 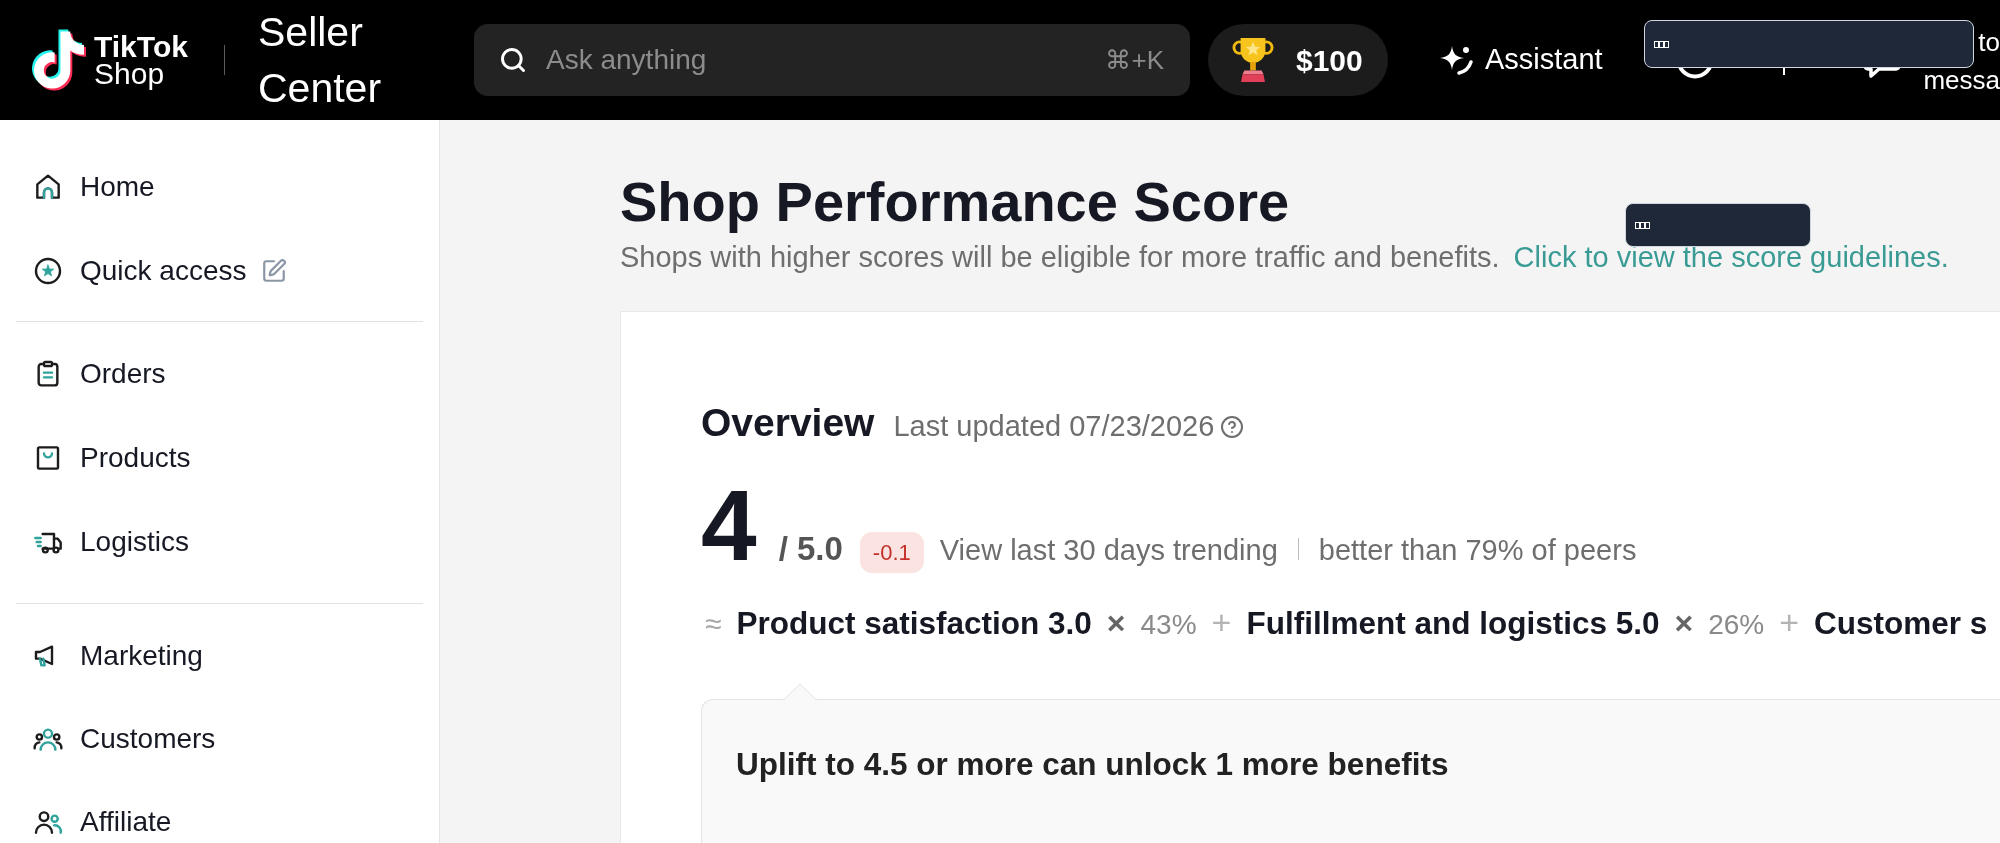 I want to click on sidebar-item: Customers, so click(x=124, y=739).